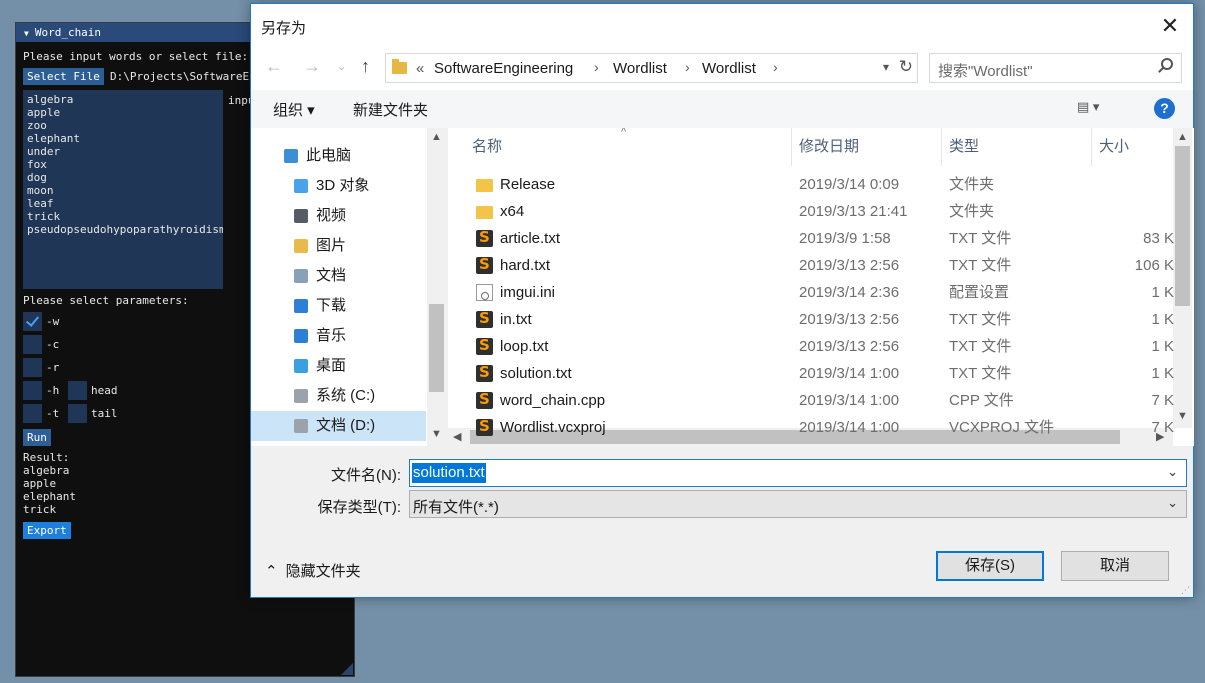  What do you see at coordinates (964, 147) in the screenshot?
I see `column-type: 类型` at bounding box center [964, 147].